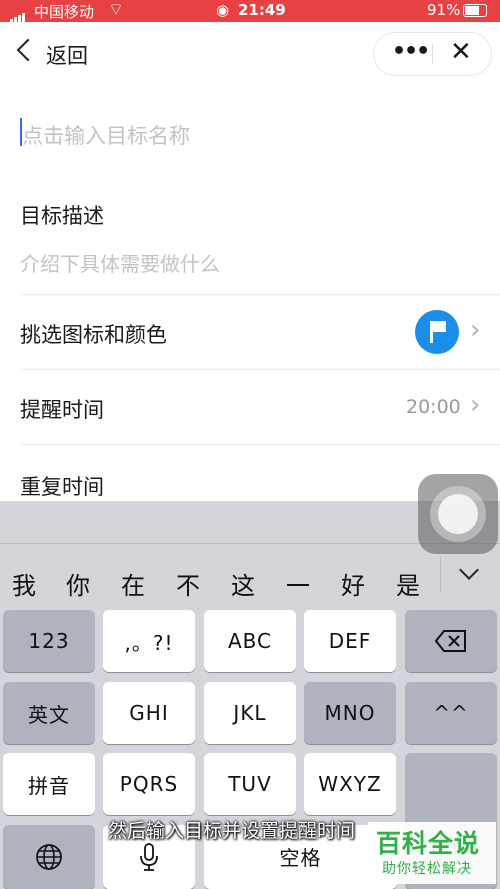 The image size is (500, 889). I want to click on back-button: 返回, so click(56, 52).